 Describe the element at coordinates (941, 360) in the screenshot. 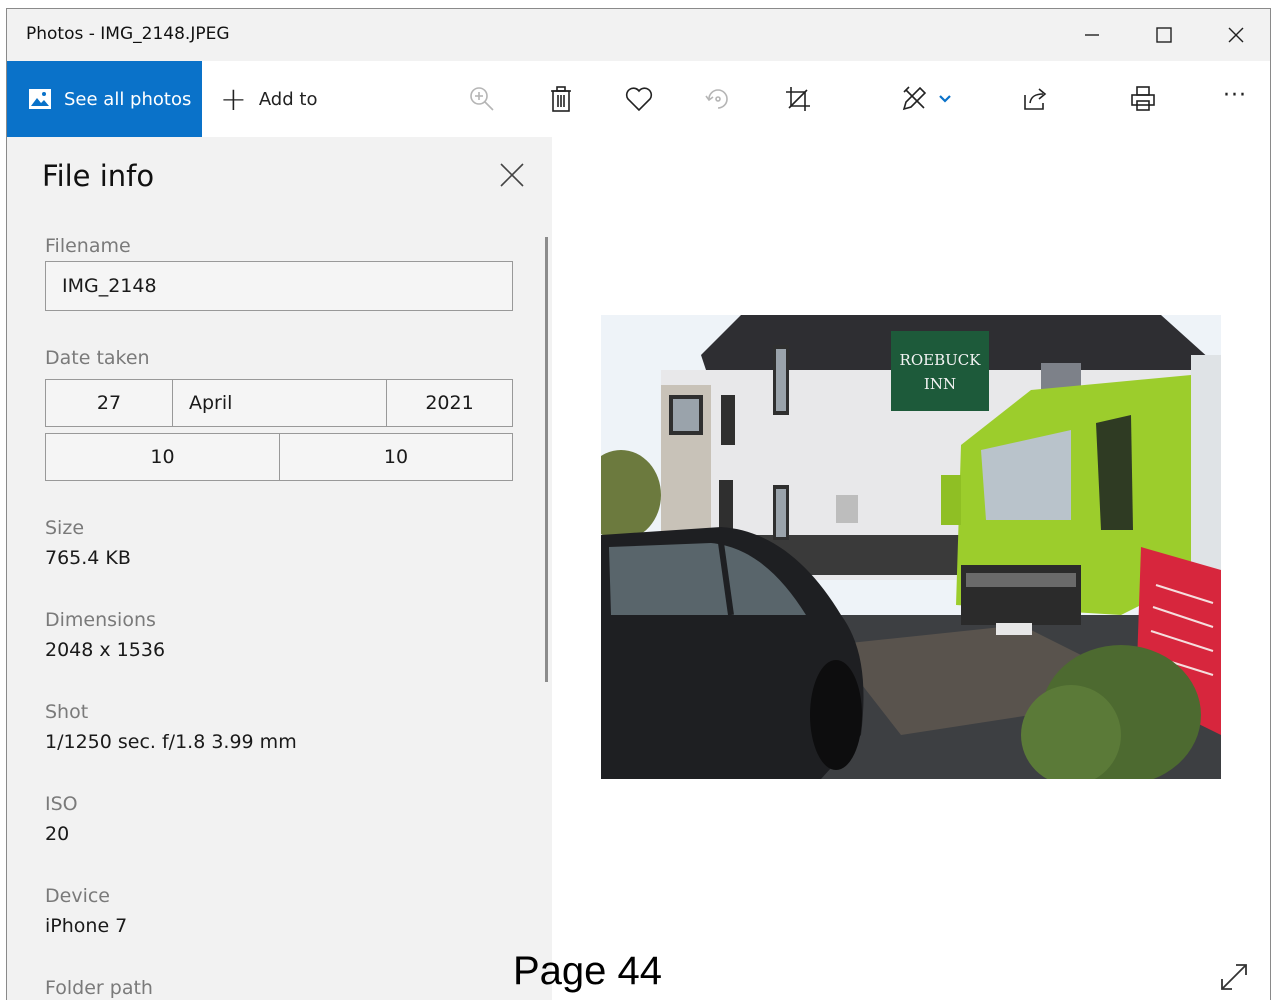

I see `sign-line1: ROEBUCK` at that location.